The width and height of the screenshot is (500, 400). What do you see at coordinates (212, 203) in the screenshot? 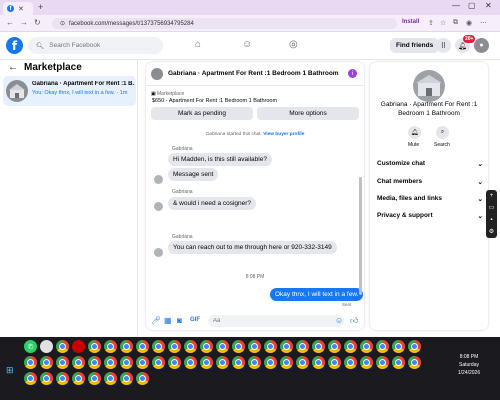
I see `message-bubble: & would i need a cosigner?` at bounding box center [212, 203].